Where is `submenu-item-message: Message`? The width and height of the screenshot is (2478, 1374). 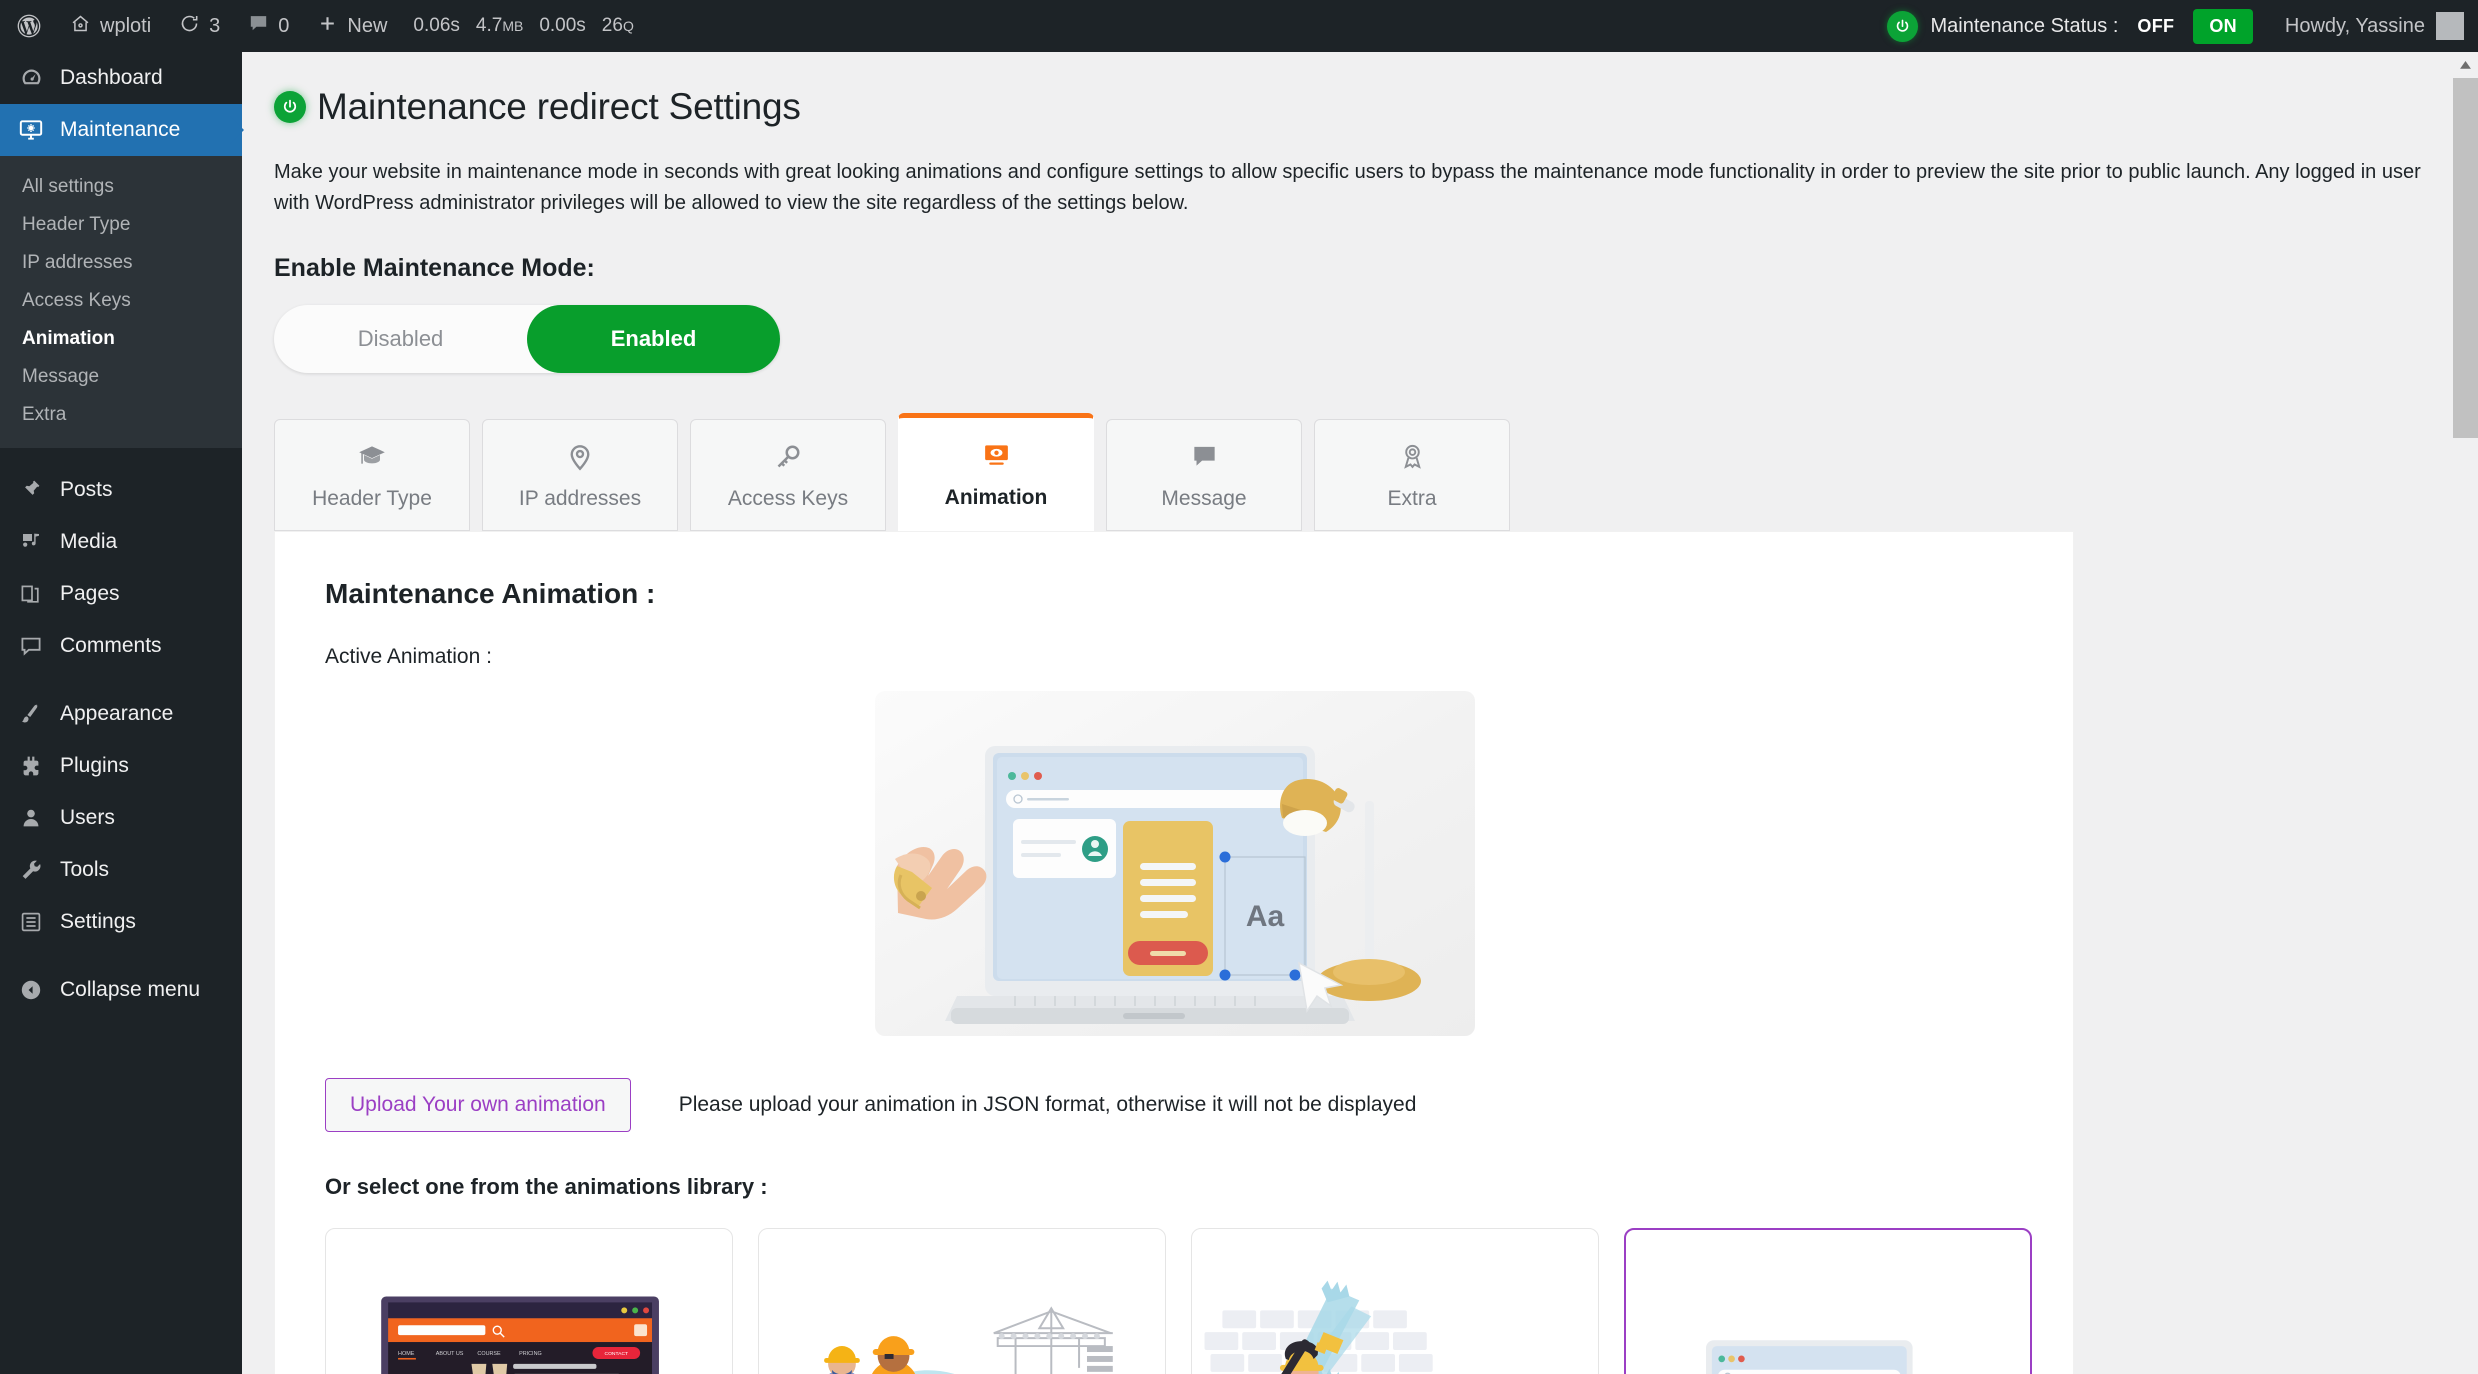 submenu-item-message: Message is located at coordinates (121, 377).